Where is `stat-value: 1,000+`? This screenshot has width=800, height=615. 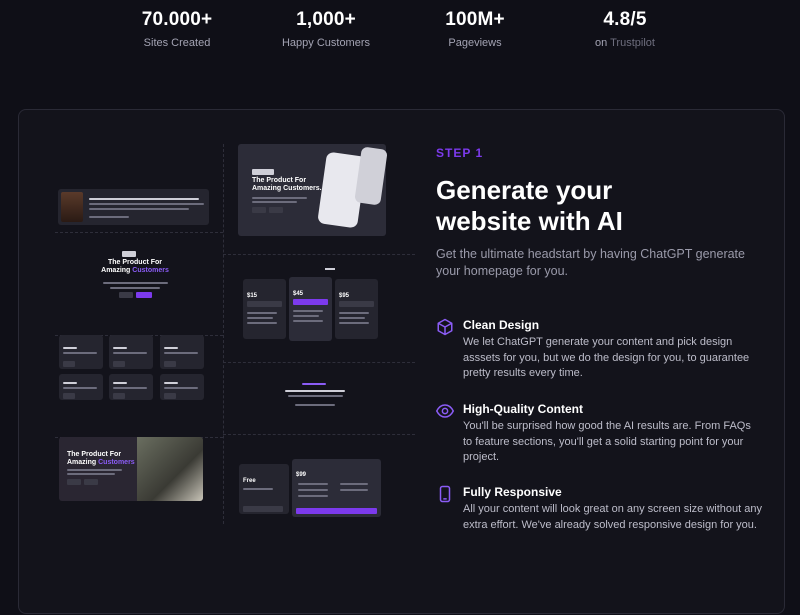
stat-value: 1,000+ is located at coordinates (326, 19).